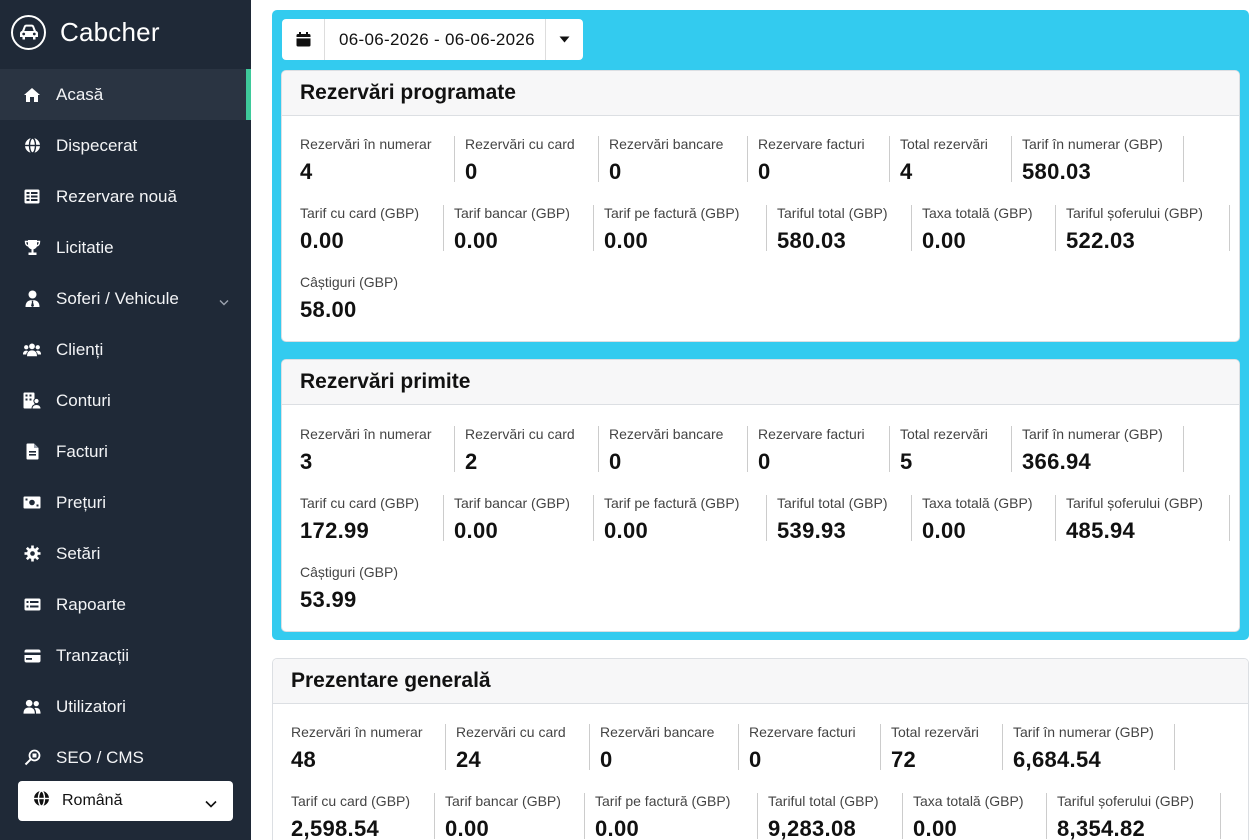  I want to click on sidebar-item-setari: Setări, so click(125, 553).